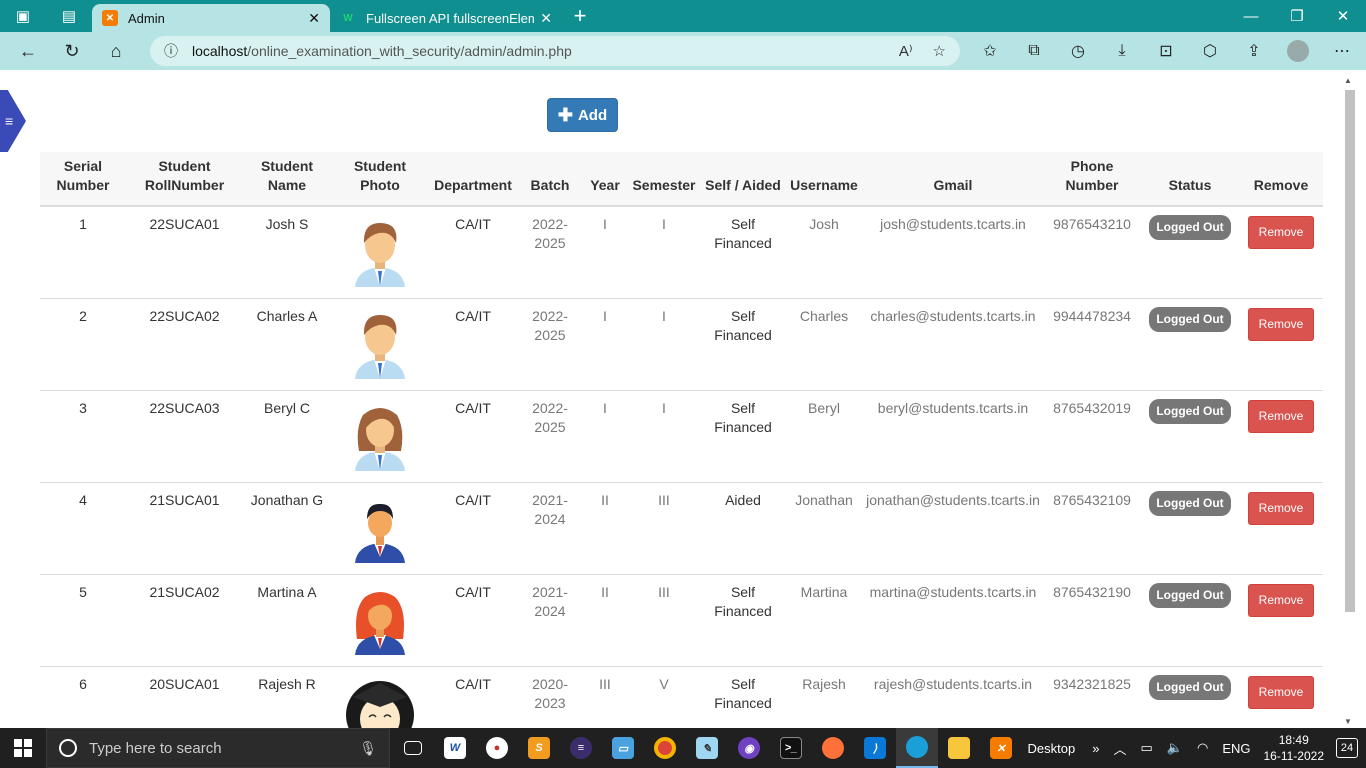 The image size is (1366, 768). What do you see at coordinates (1078, 51) in the screenshot?
I see `history-icon: ◷` at bounding box center [1078, 51].